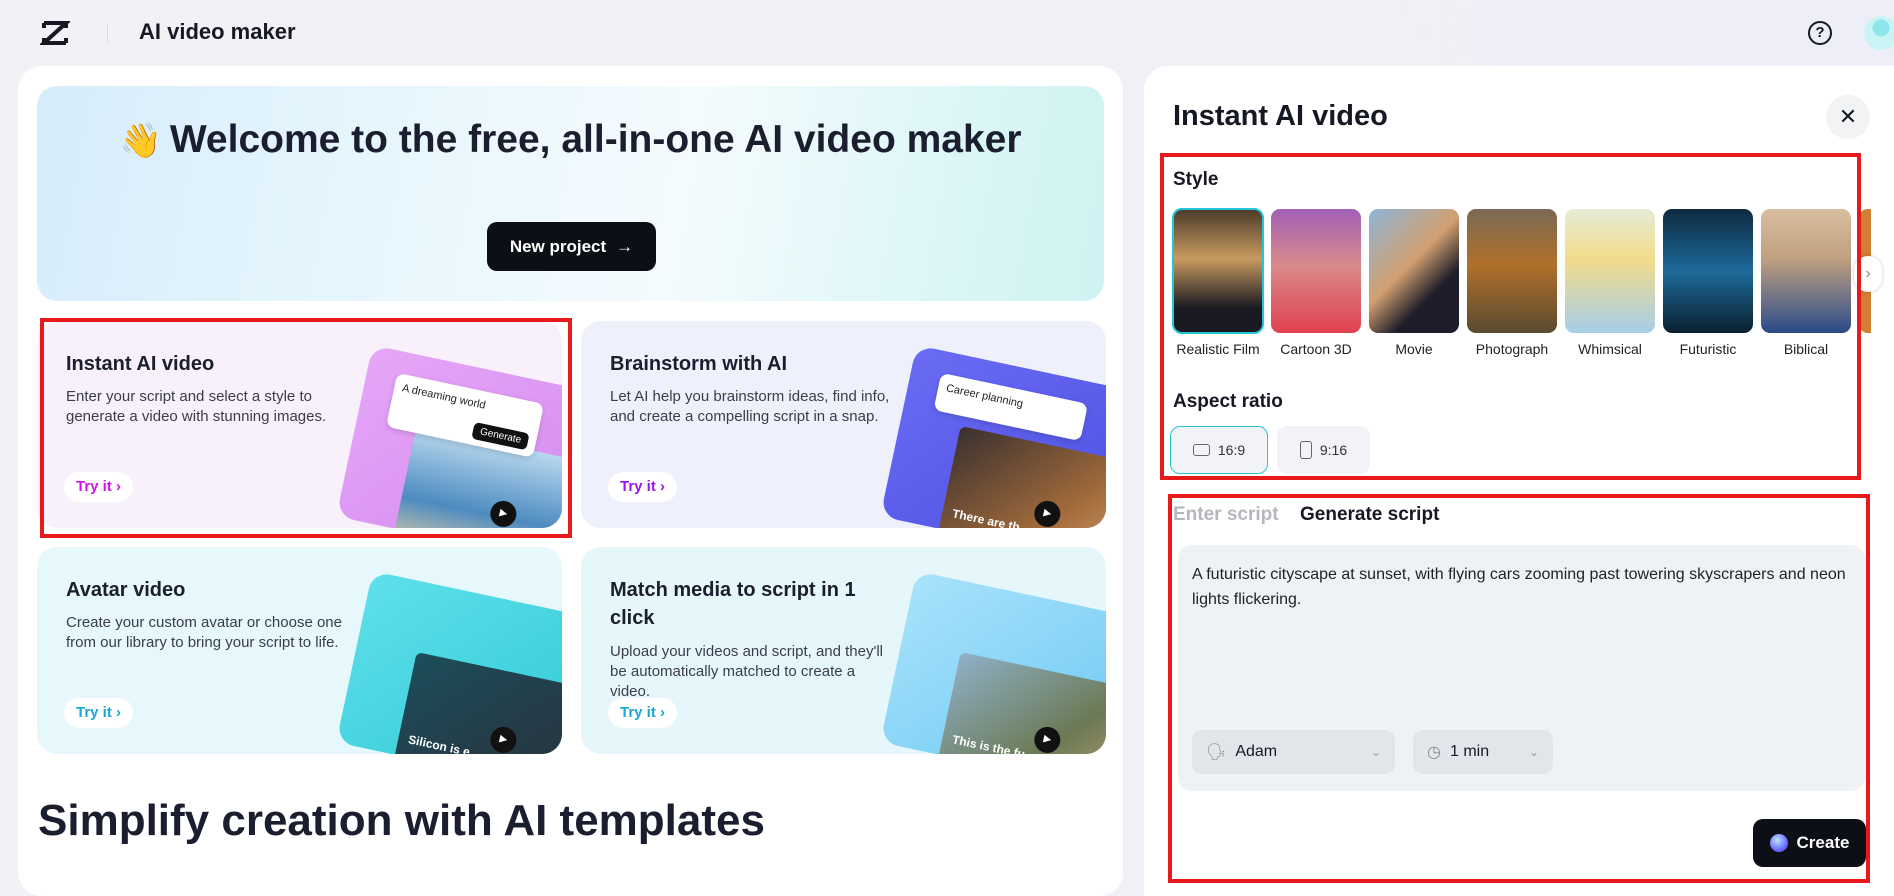 The width and height of the screenshot is (1894, 896). I want to click on card-illustration: ▶ Silicon is e, so click(449, 662).